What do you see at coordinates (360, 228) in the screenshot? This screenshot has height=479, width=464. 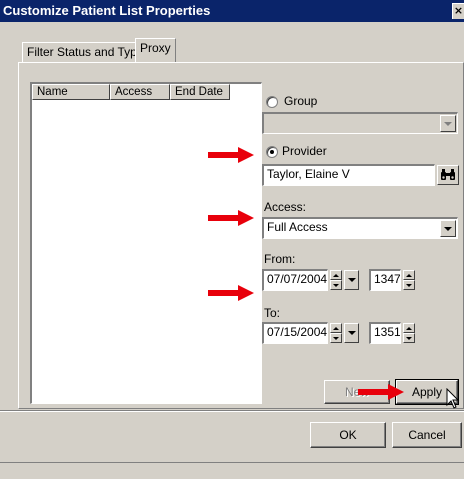 I see `access-select: Full Access` at bounding box center [360, 228].